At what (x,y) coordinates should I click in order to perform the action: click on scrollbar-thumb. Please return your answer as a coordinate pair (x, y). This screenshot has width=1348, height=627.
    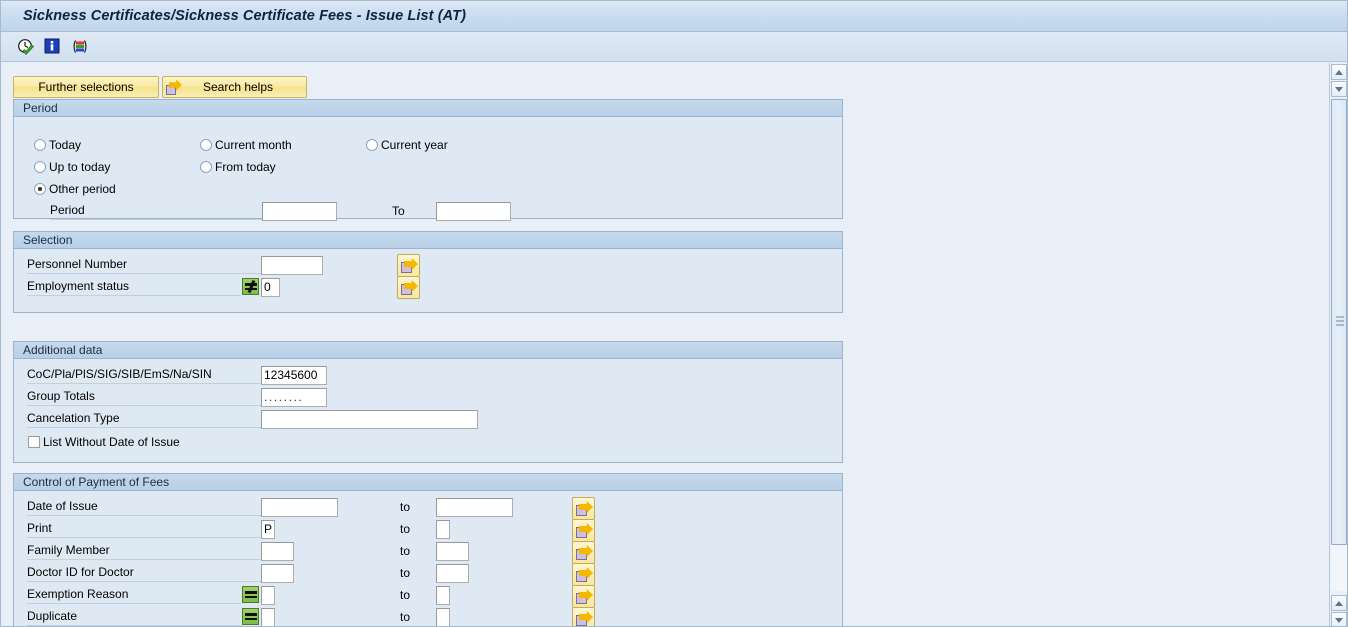
    Looking at the image, I should click on (1339, 322).